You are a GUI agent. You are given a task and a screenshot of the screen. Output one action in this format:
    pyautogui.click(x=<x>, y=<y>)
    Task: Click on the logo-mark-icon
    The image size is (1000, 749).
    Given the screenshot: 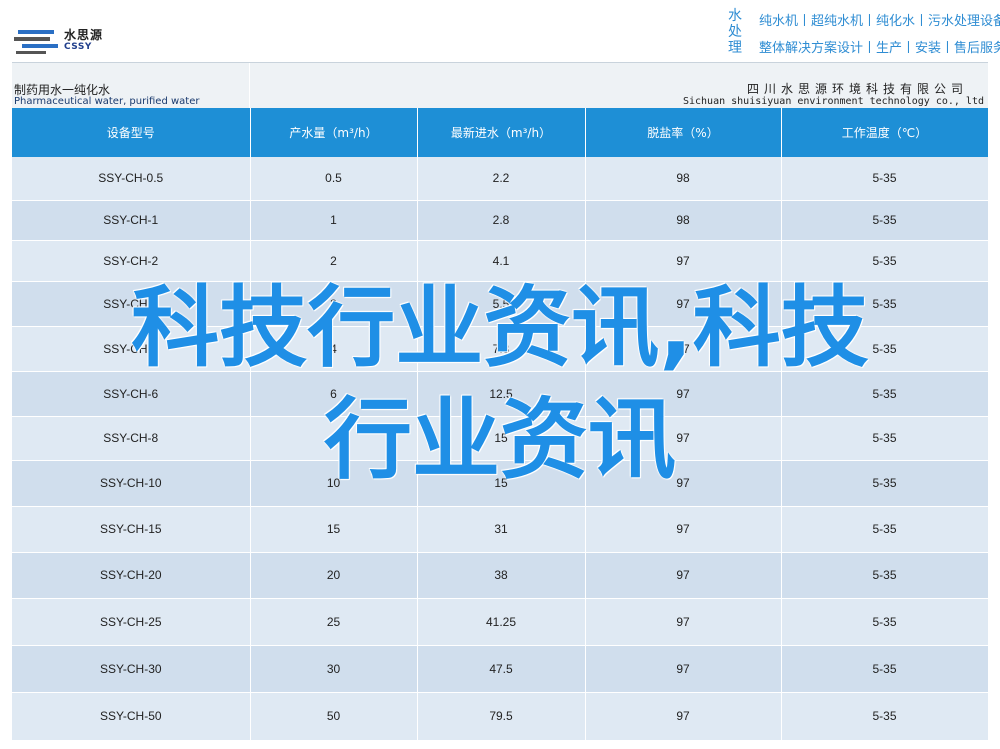 What is the action you would take?
    pyautogui.click(x=36, y=42)
    